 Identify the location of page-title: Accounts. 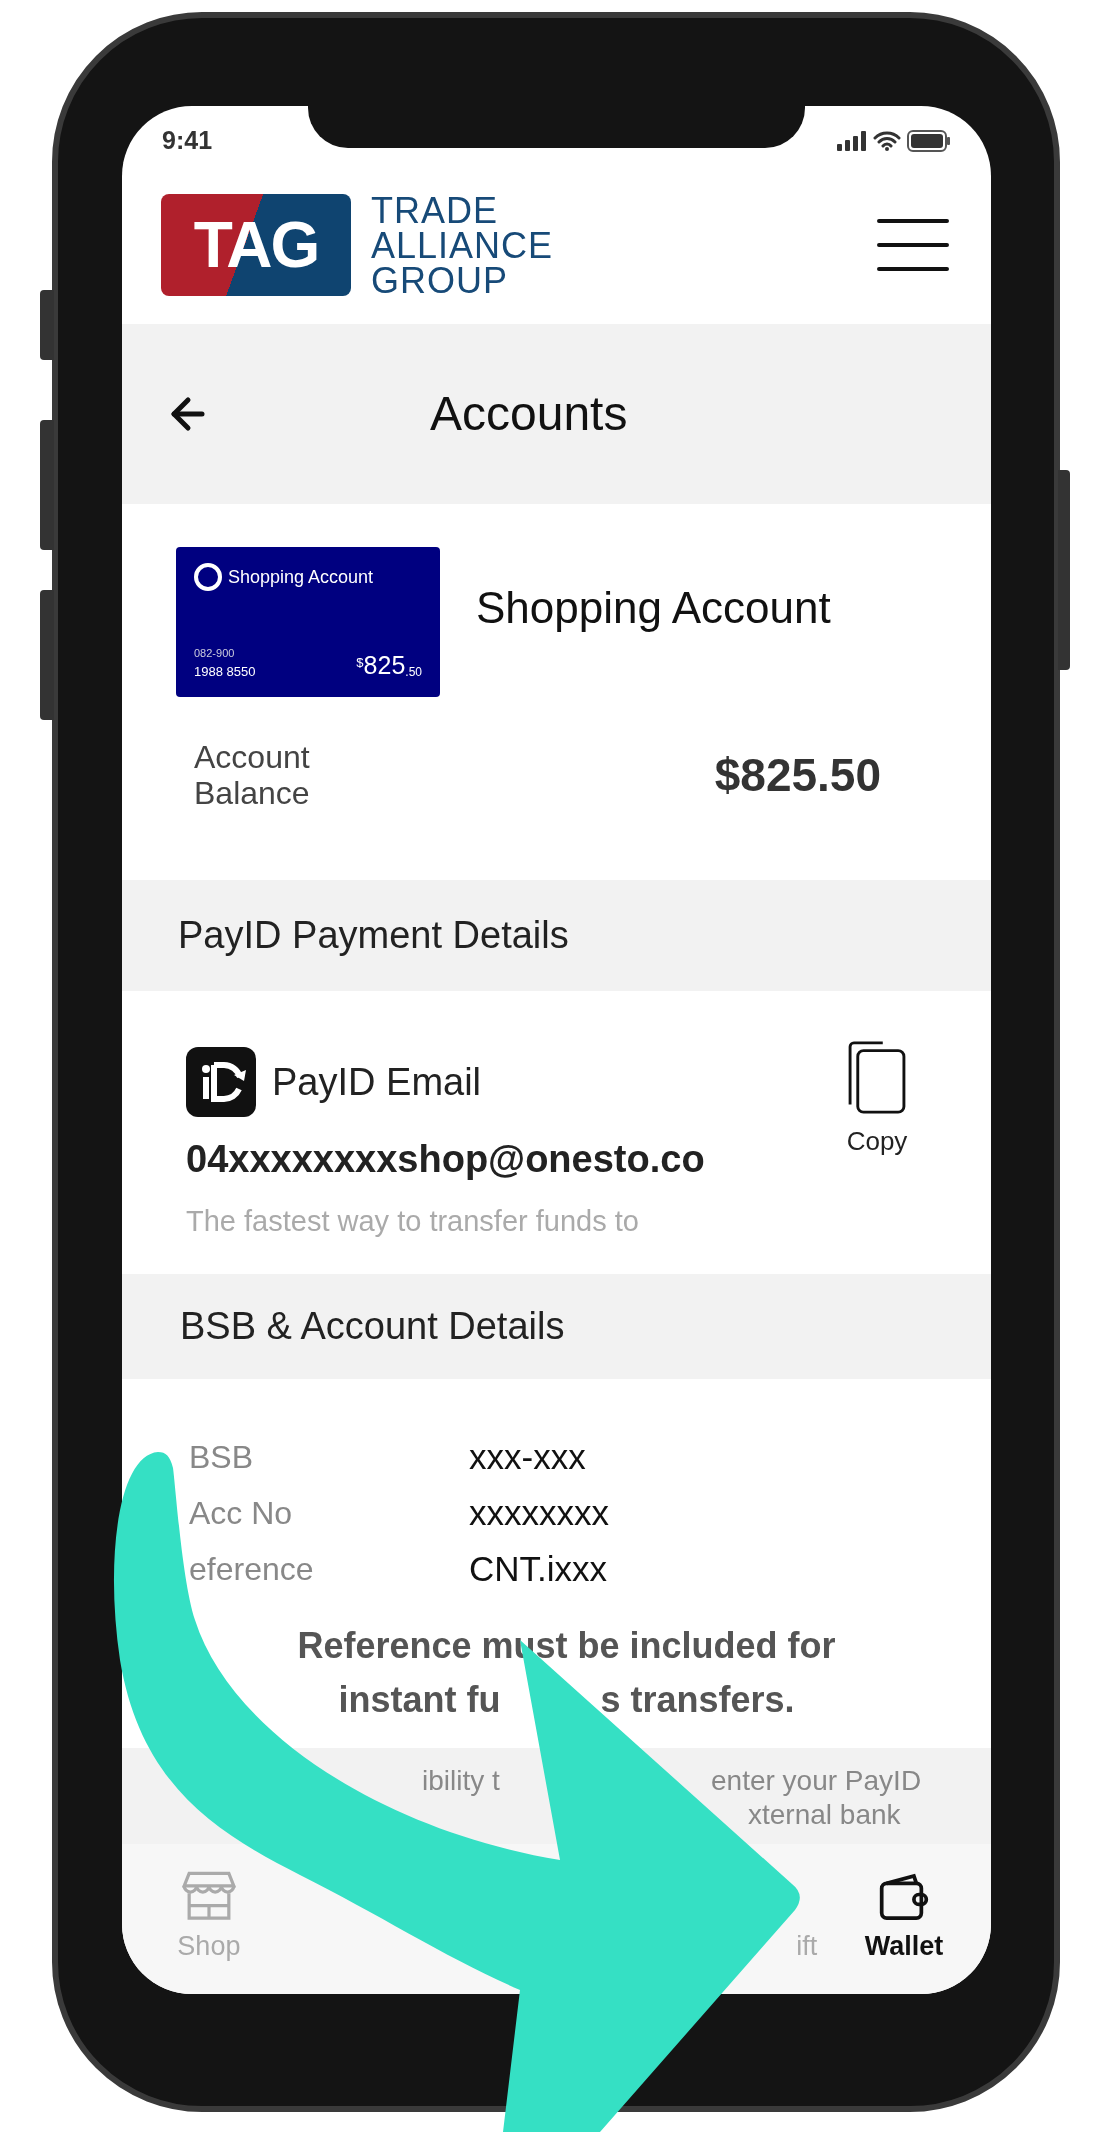
(529, 414).